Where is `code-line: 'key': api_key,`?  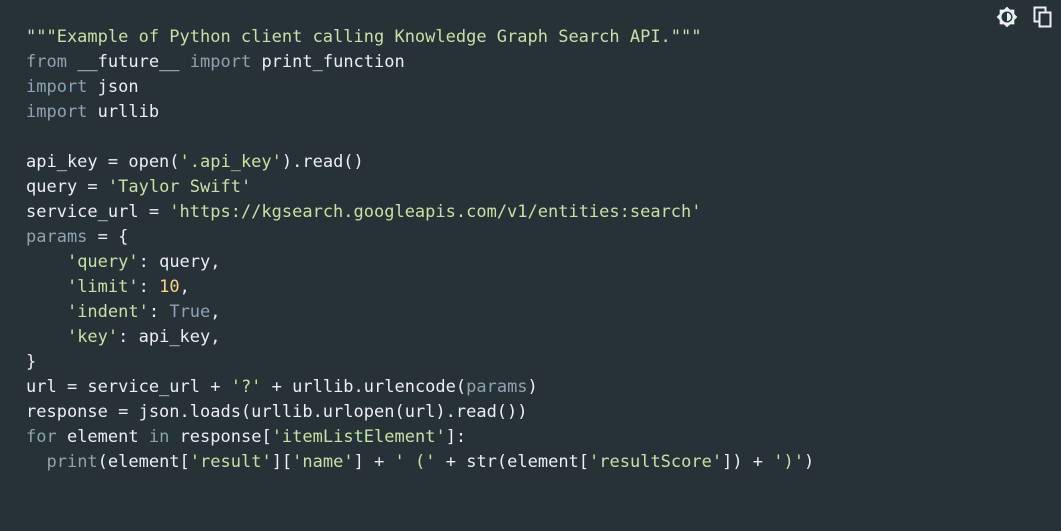 code-line: 'key': api_key, is located at coordinates (530, 337).